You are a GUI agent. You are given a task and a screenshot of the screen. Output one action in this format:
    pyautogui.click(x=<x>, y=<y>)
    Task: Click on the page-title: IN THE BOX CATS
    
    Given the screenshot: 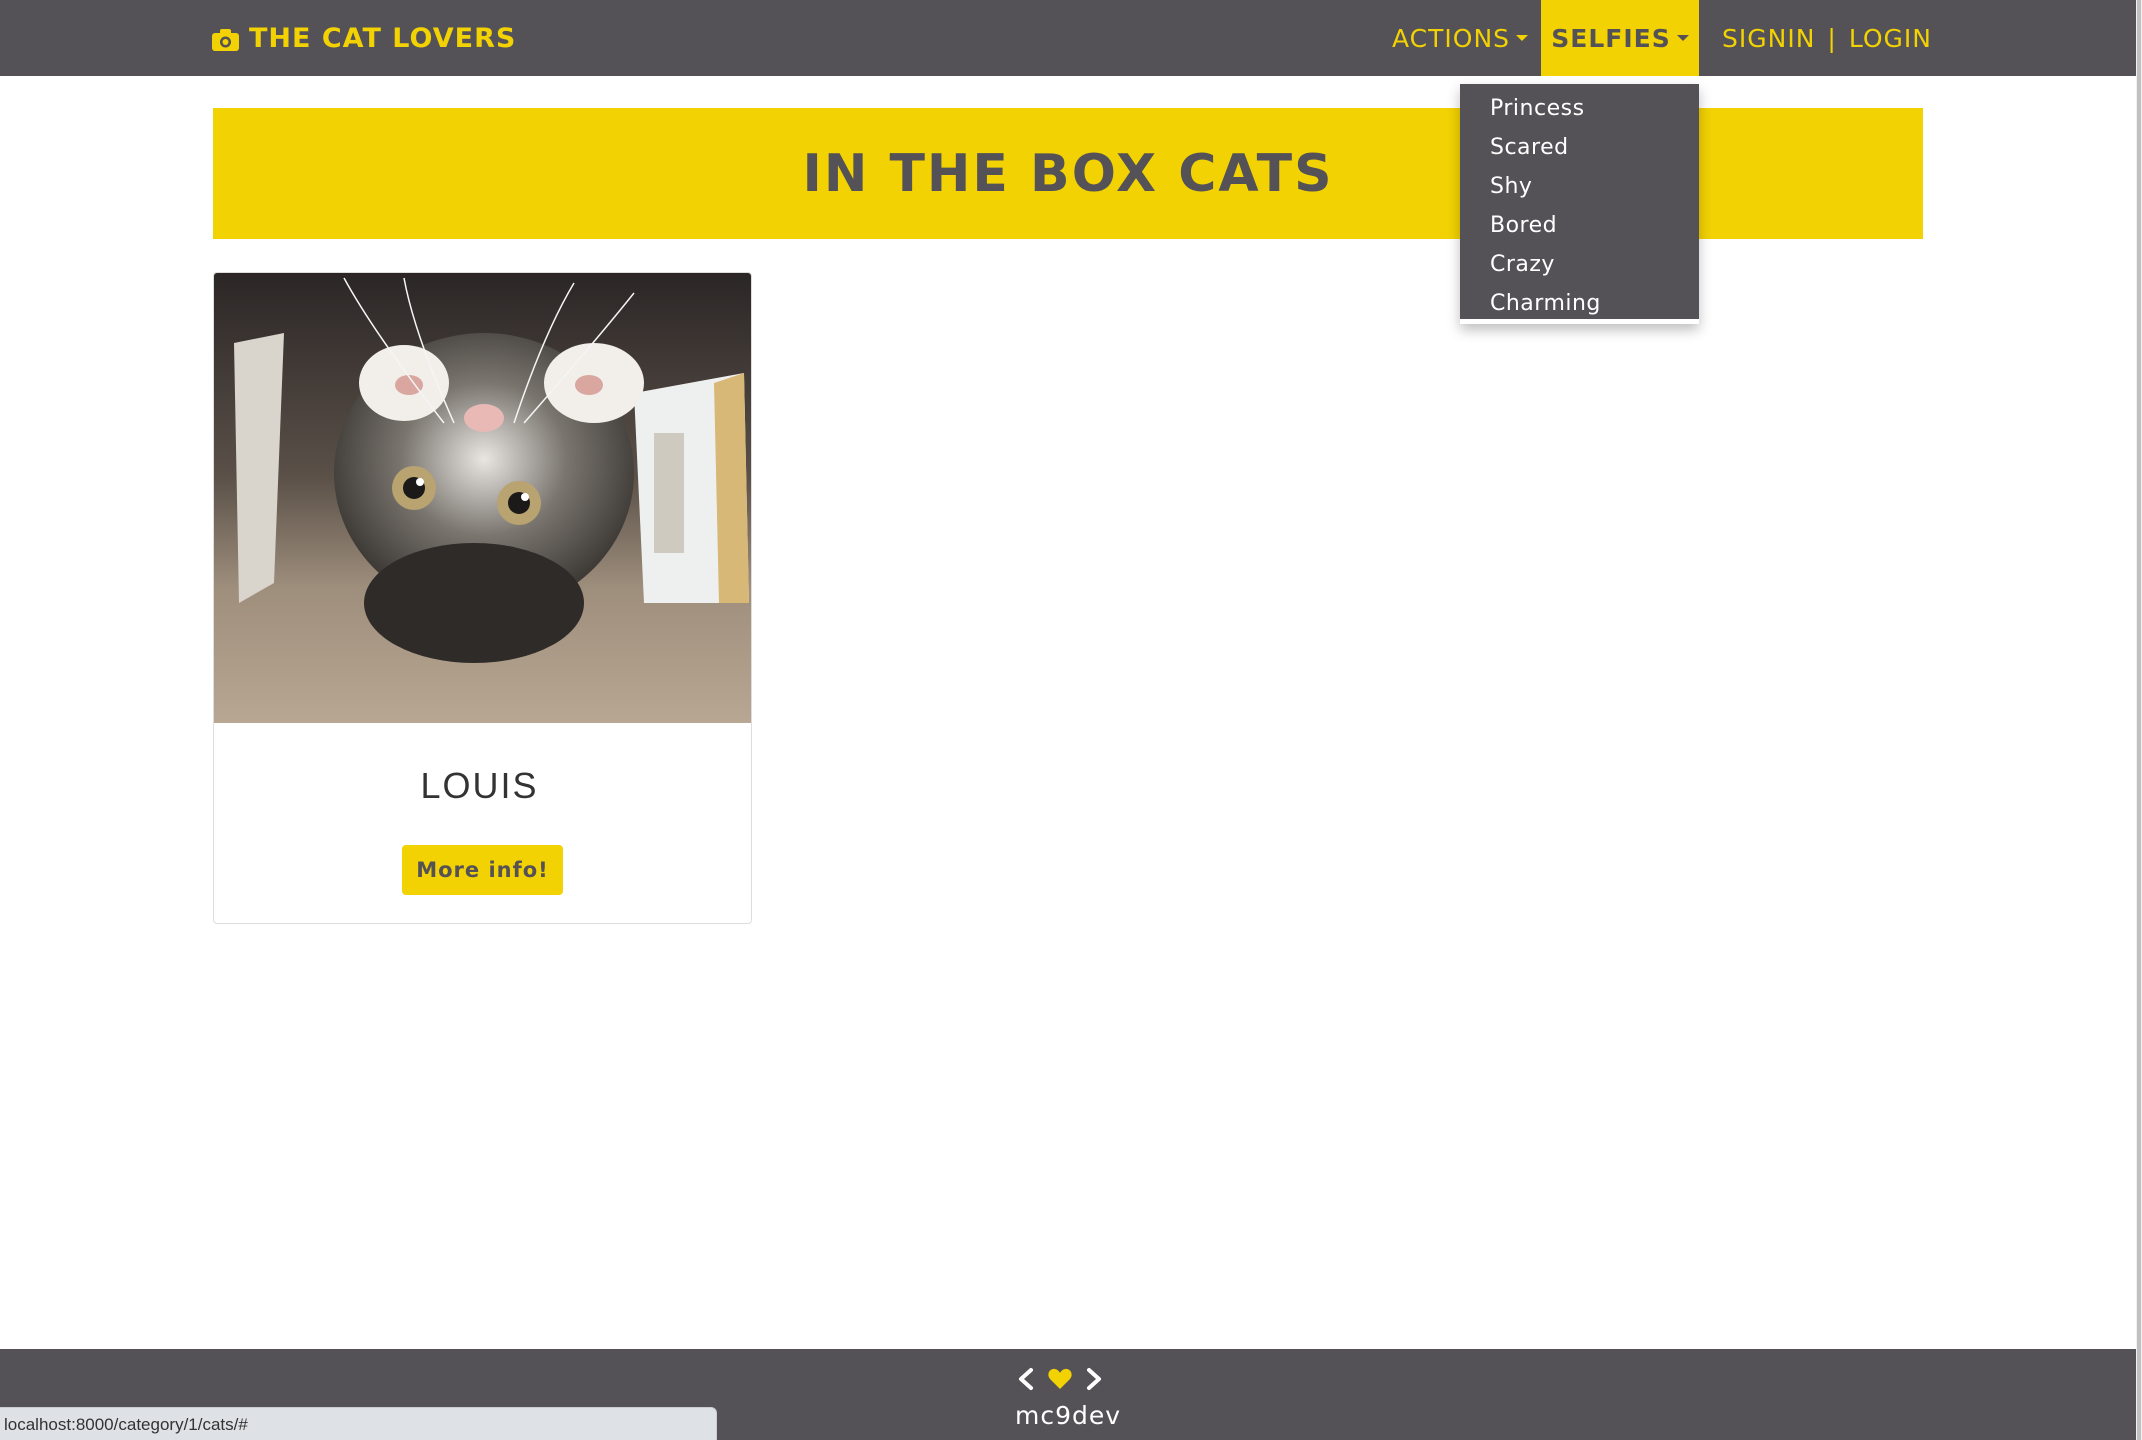 What is the action you would take?
    pyautogui.click(x=1068, y=173)
    